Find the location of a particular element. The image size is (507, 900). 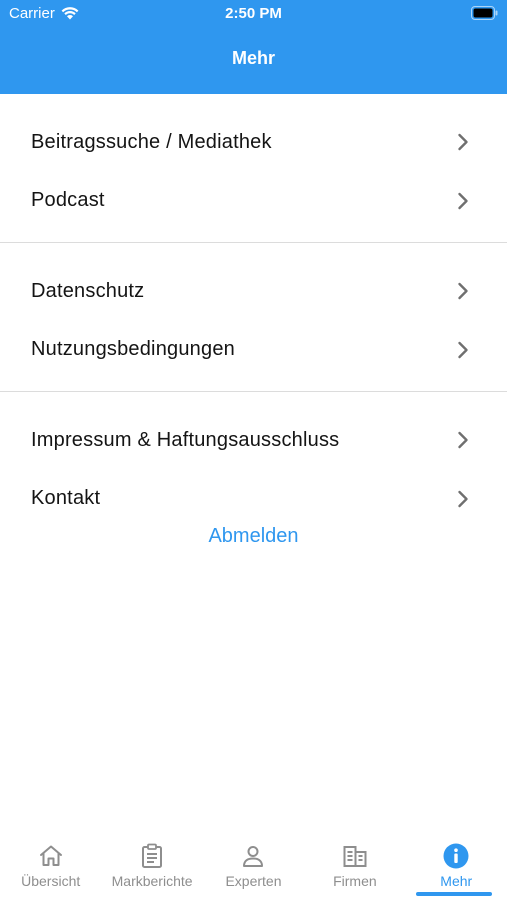

menu-item-kontakt: Kontakt is located at coordinates (253, 499).